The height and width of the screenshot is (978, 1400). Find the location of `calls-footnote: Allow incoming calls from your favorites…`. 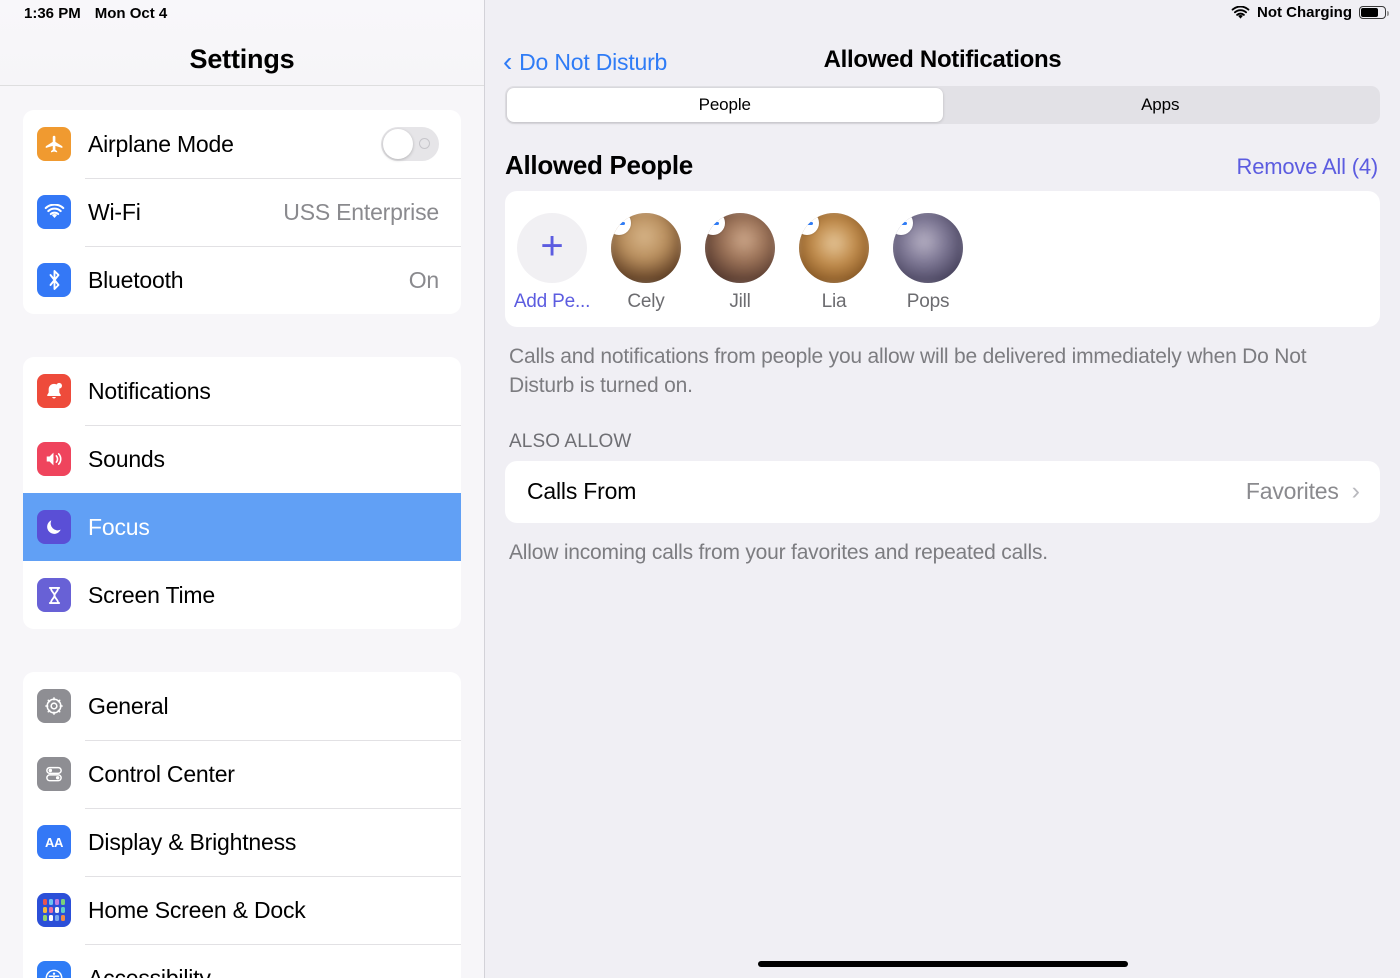

calls-footnote: Allow incoming calls from your favorites… is located at coordinates (778, 552).